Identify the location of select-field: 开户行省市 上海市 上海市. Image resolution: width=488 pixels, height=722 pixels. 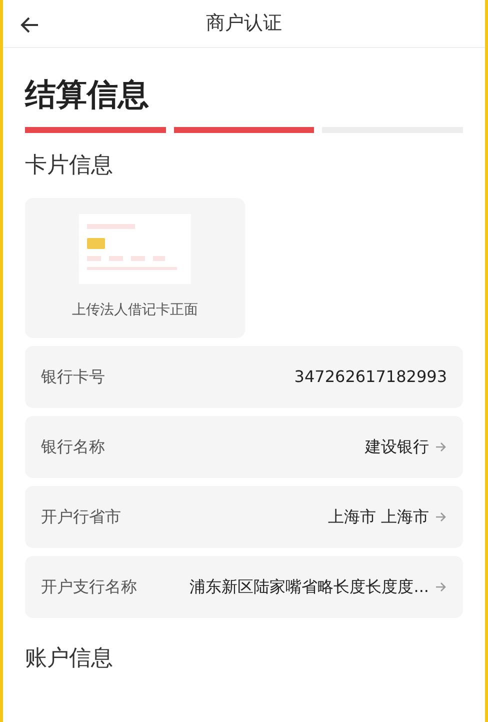
(244, 517).